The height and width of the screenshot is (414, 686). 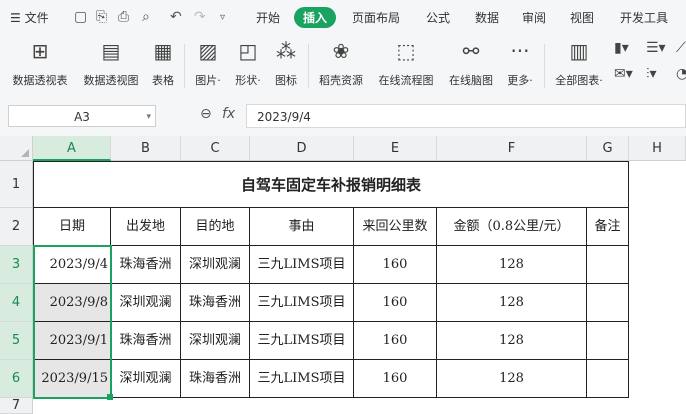 What do you see at coordinates (215, 227) in the screenshot?
I see `header-cell-destination: 目的地` at bounding box center [215, 227].